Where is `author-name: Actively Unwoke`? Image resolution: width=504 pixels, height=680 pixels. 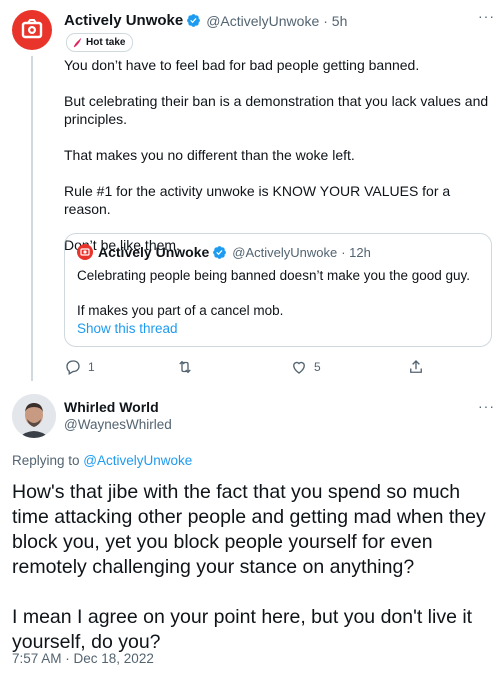 author-name: Actively Unwoke is located at coordinates (123, 20).